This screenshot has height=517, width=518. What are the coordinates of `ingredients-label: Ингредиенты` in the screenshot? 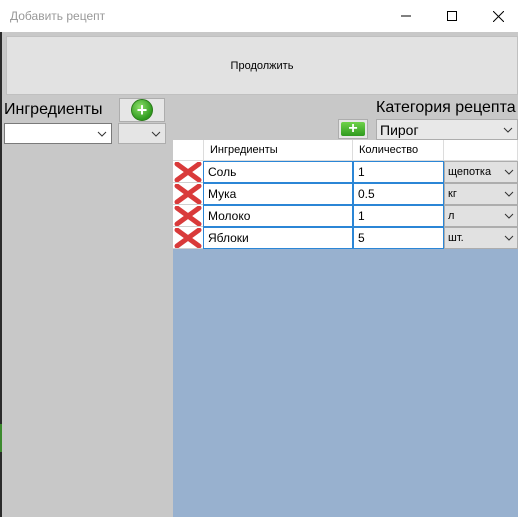 It's located at (53, 109).